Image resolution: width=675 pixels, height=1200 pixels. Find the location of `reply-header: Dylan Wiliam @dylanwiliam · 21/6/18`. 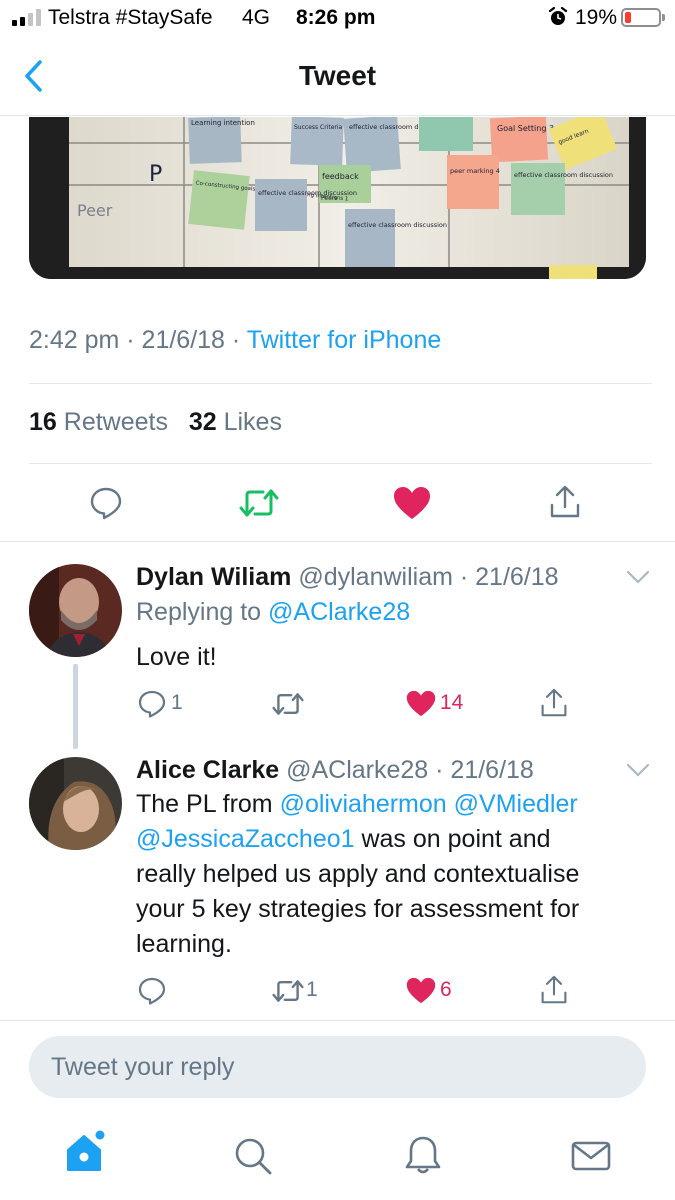

reply-header: Dylan Wiliam @dylanwiliam · 21/6/18 is located at coordinates (347, 577).